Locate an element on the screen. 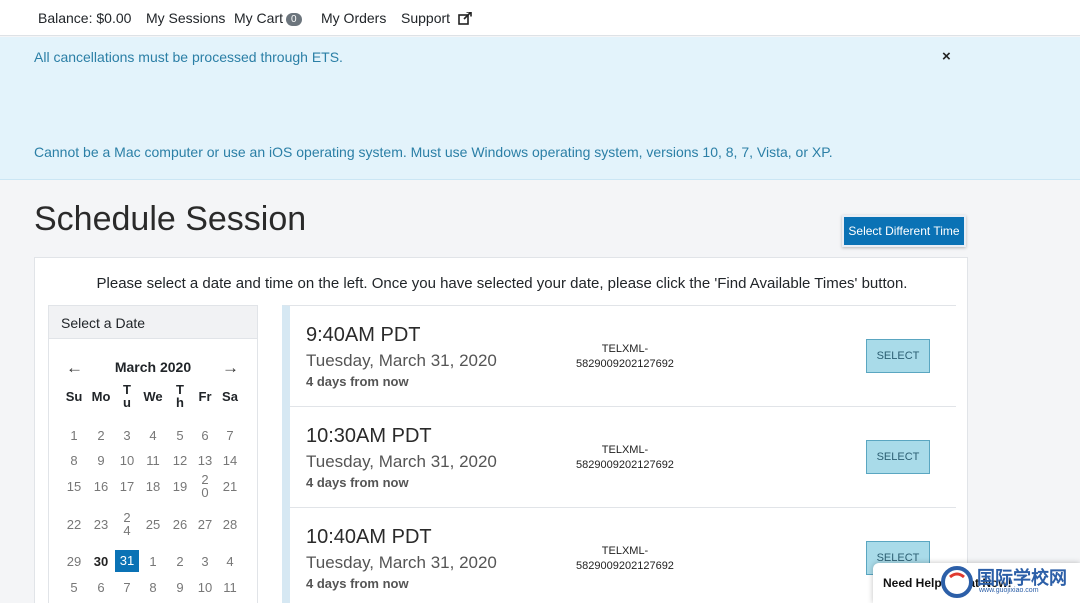  calendar-weekday-label: Su is located at coordinates (74, 396).